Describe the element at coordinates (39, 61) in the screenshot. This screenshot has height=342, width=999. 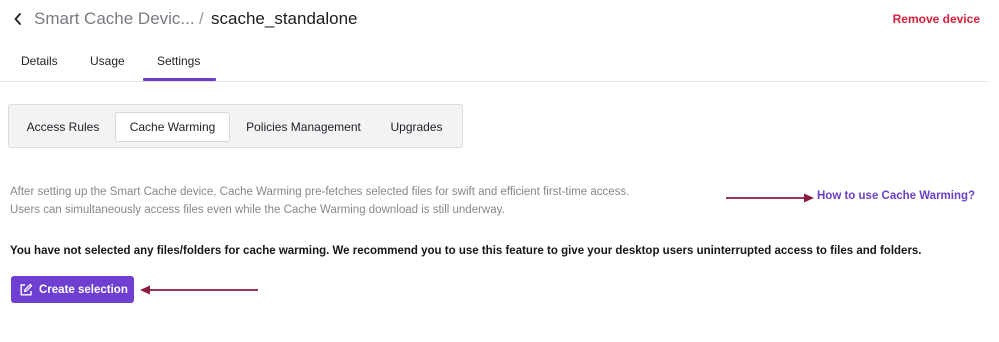
I see `tab-details: Details` at that location.